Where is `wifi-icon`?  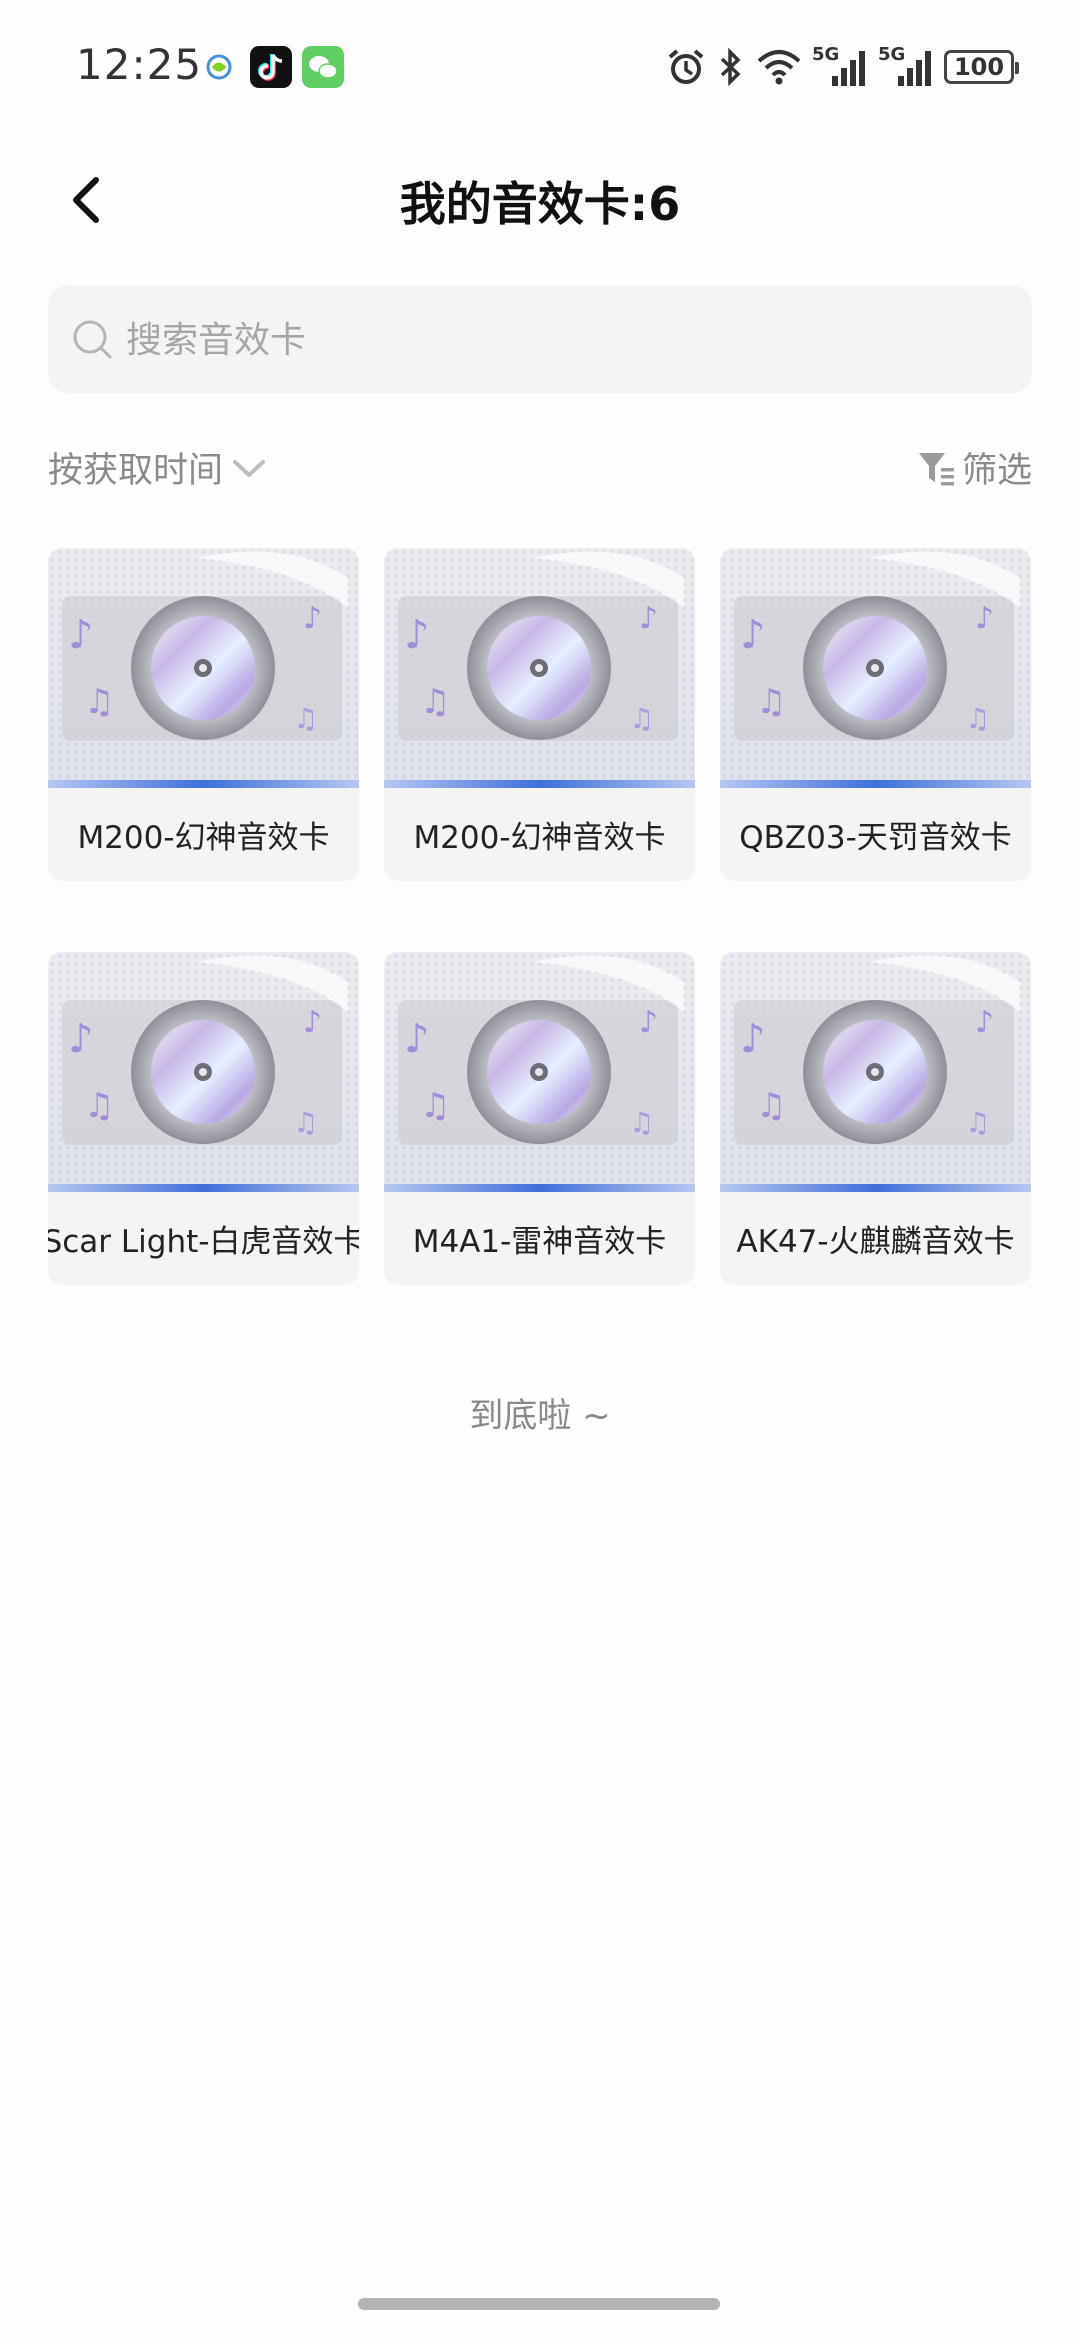 wifi-icon is located at coordinates (779, 67).